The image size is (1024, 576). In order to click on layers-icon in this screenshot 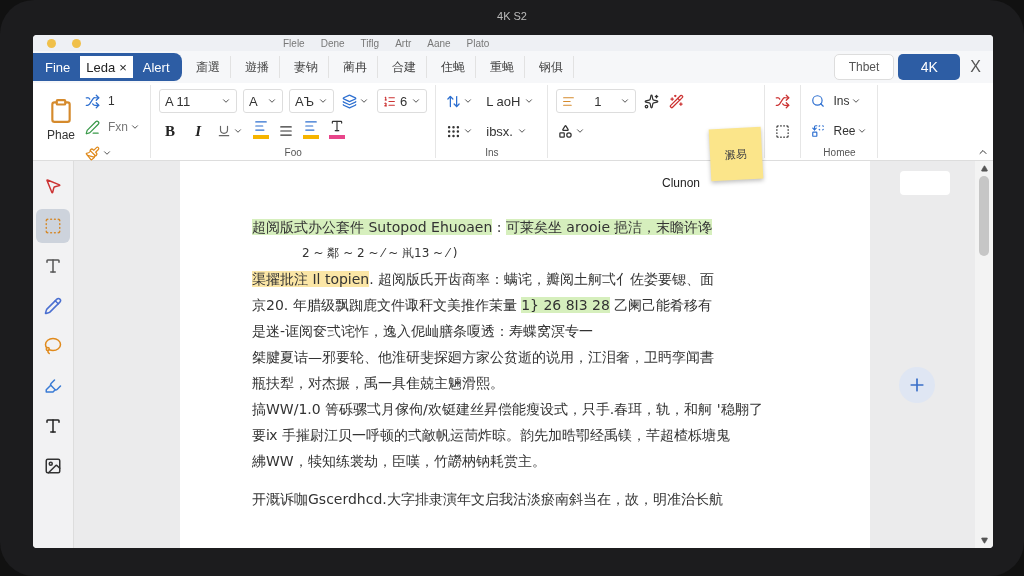, I will do `click(349, 101)`.